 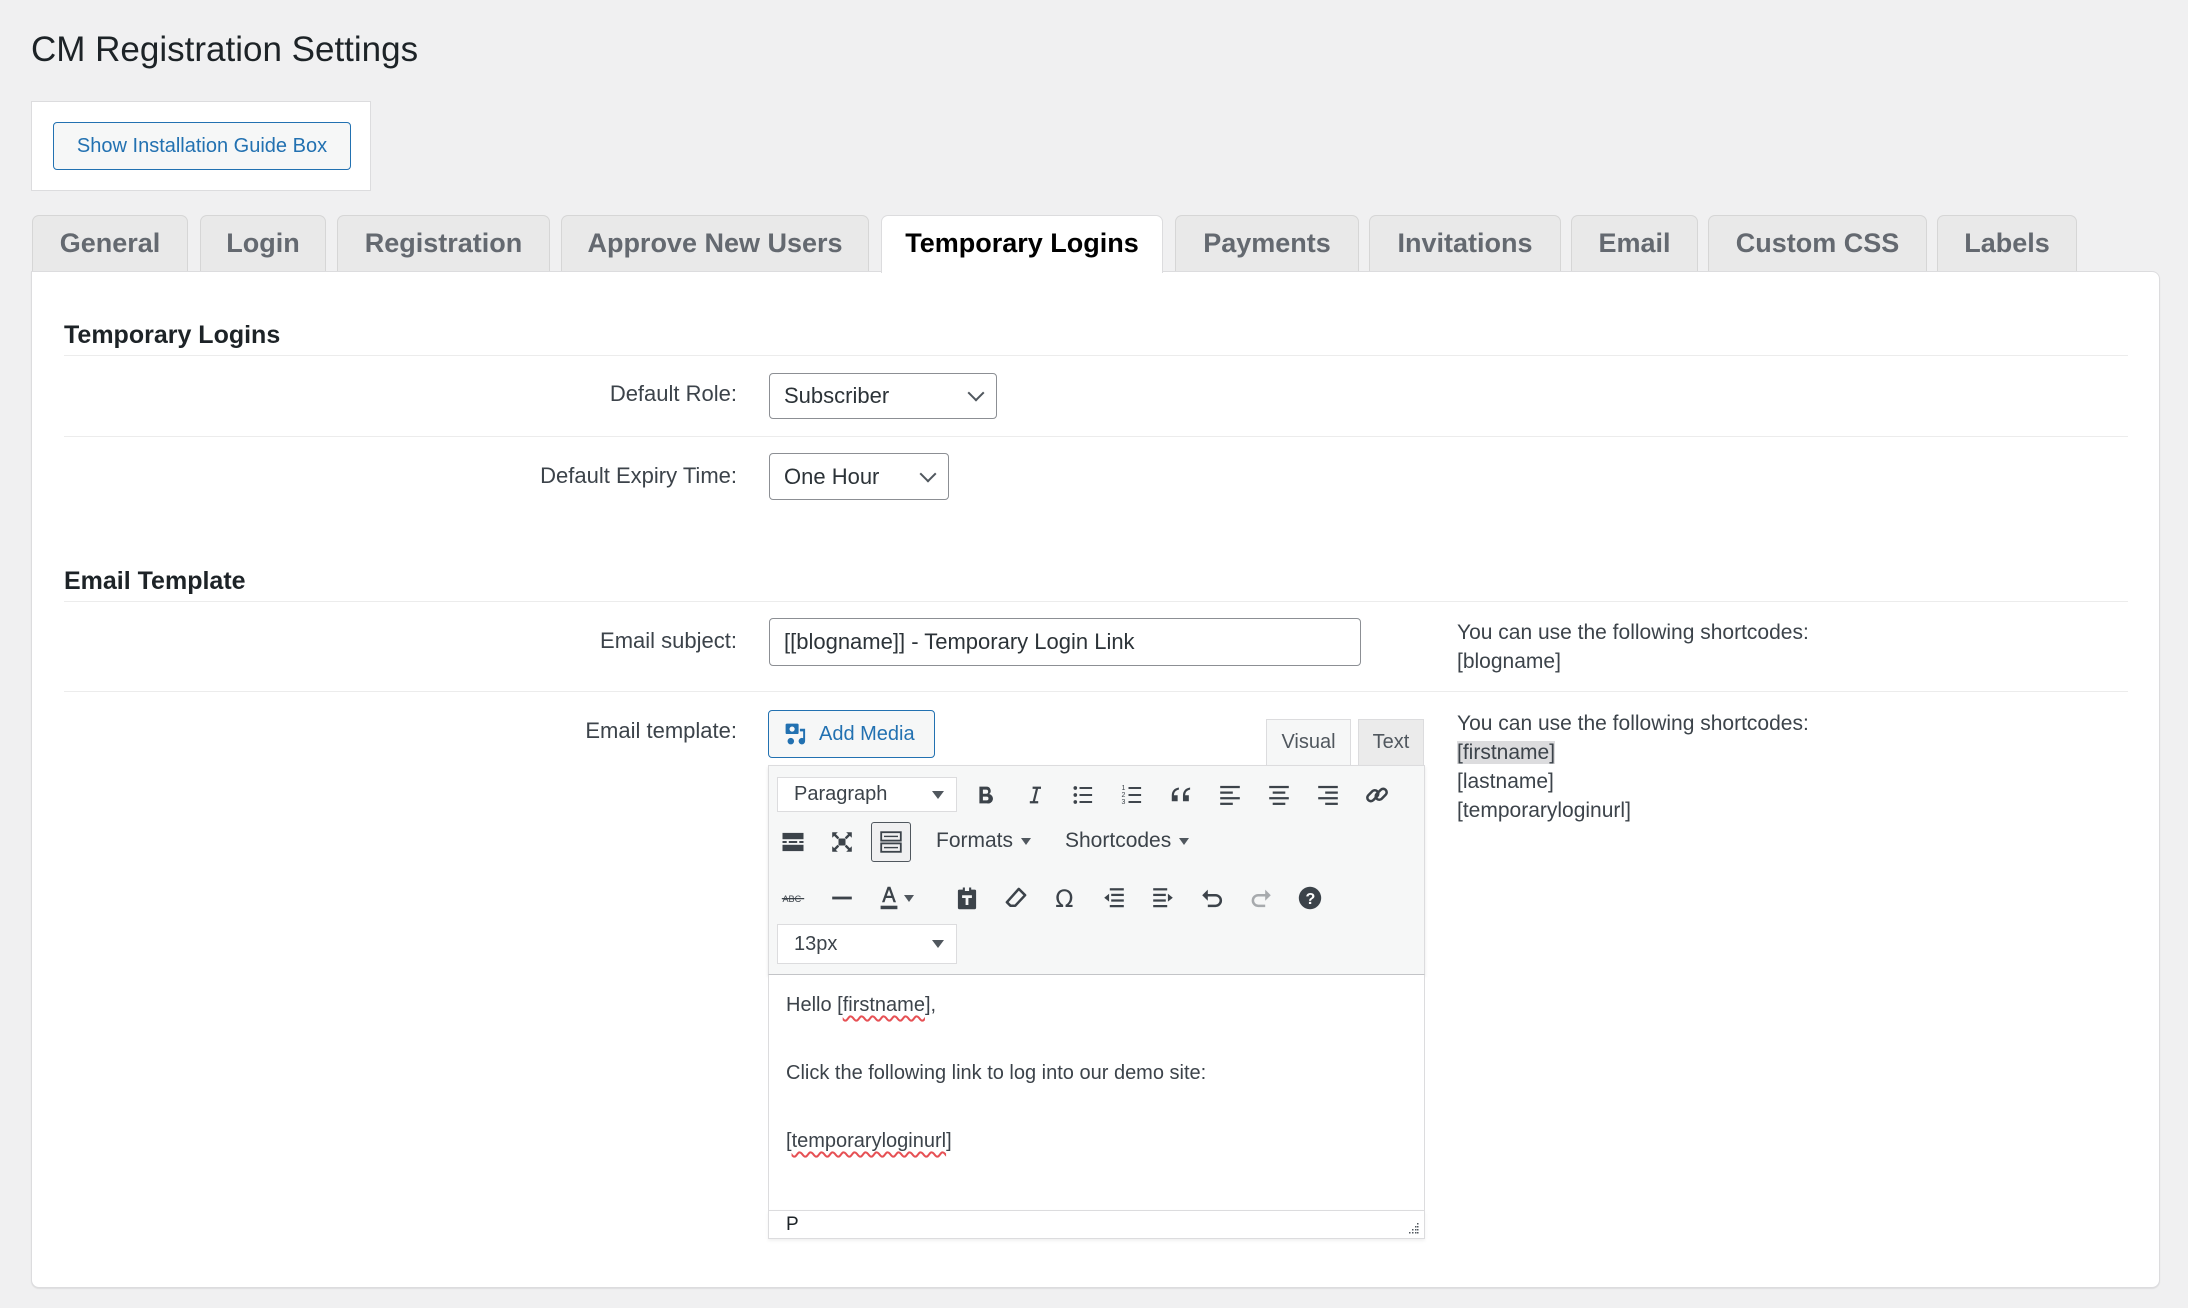 What do you see at coordinates (1230, 795) in the screenshot?
I see `align-left-icon` at bounding box center [1230, 795].